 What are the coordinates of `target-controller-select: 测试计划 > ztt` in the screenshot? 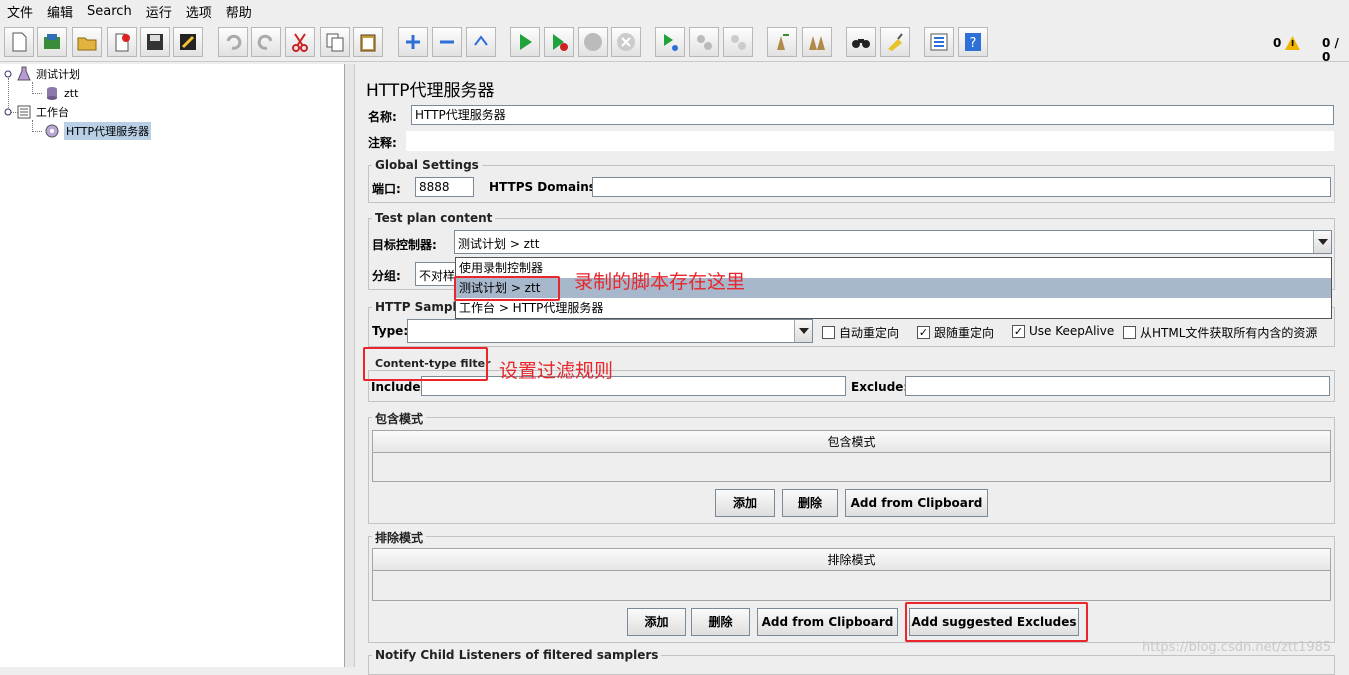 It's located at (893, 242).